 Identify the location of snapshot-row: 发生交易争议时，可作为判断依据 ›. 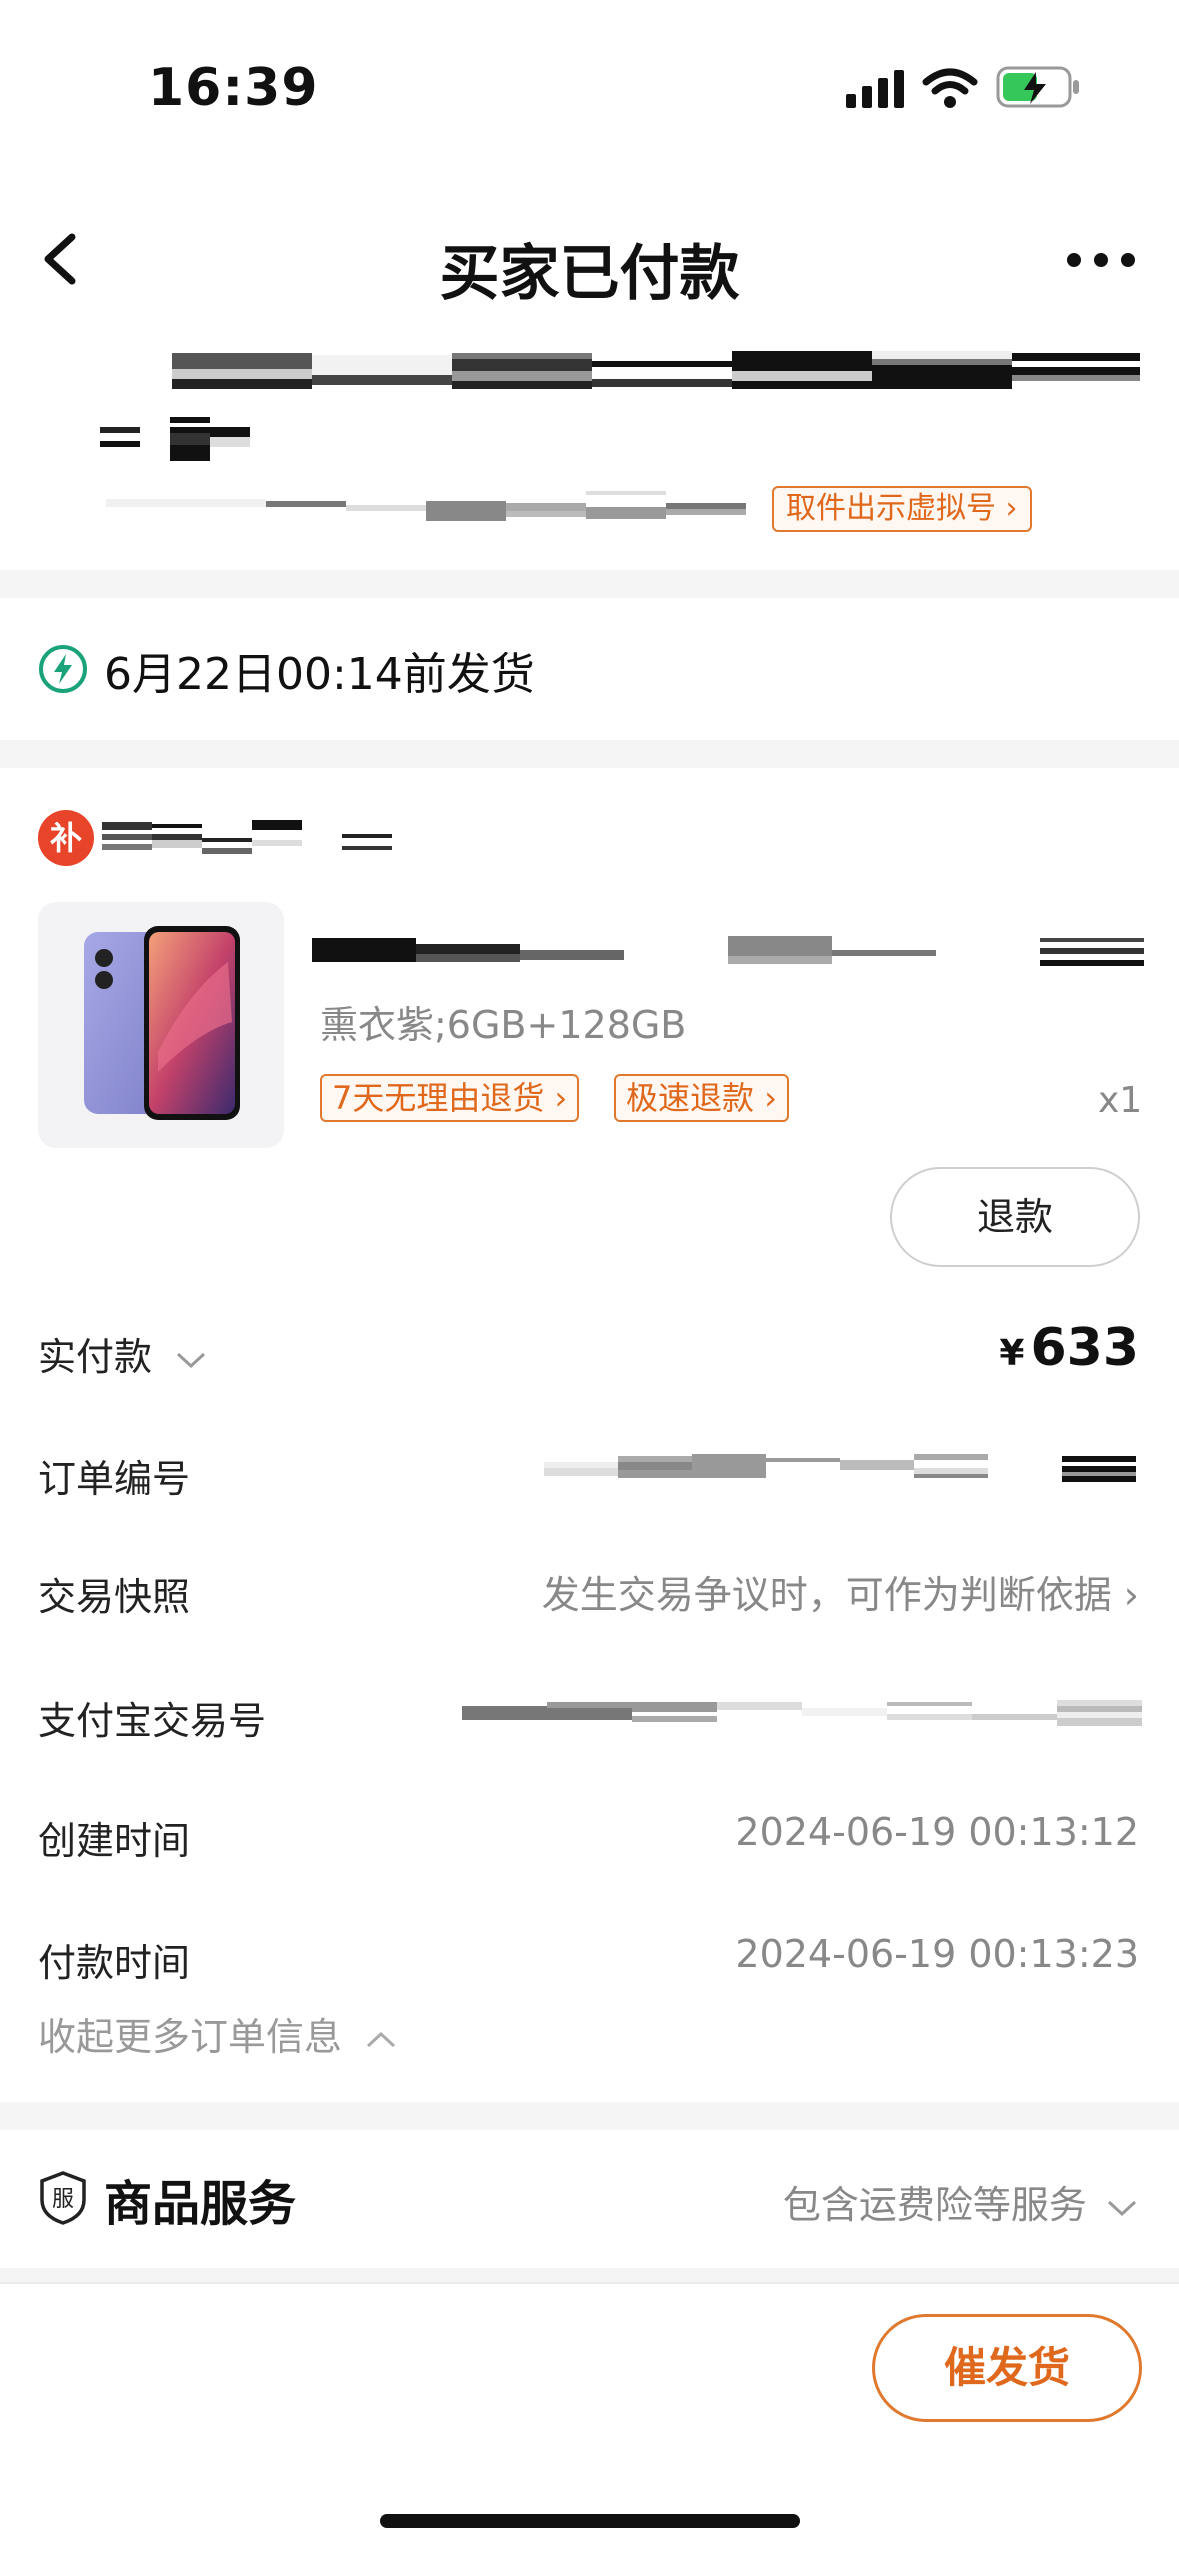
(840, 1591).